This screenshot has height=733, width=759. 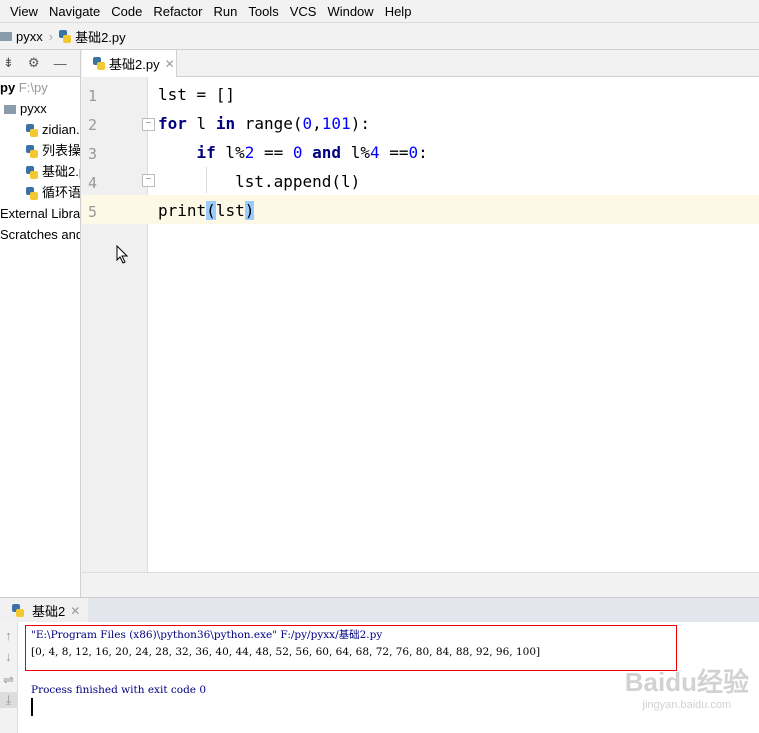 What do you see at coordinates (40, 234) in the screenshot?
I see `tree-scratches: Scratches and Consoles` at bounding box center [40, 234].